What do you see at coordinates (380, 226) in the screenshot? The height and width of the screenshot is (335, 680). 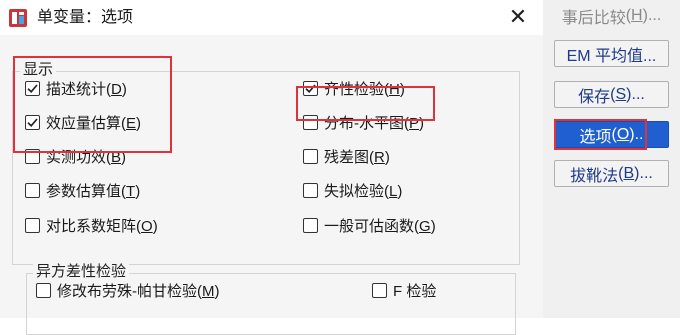 I see `option-label: 一般可估函数(G)` at bounding box center [380, 226].